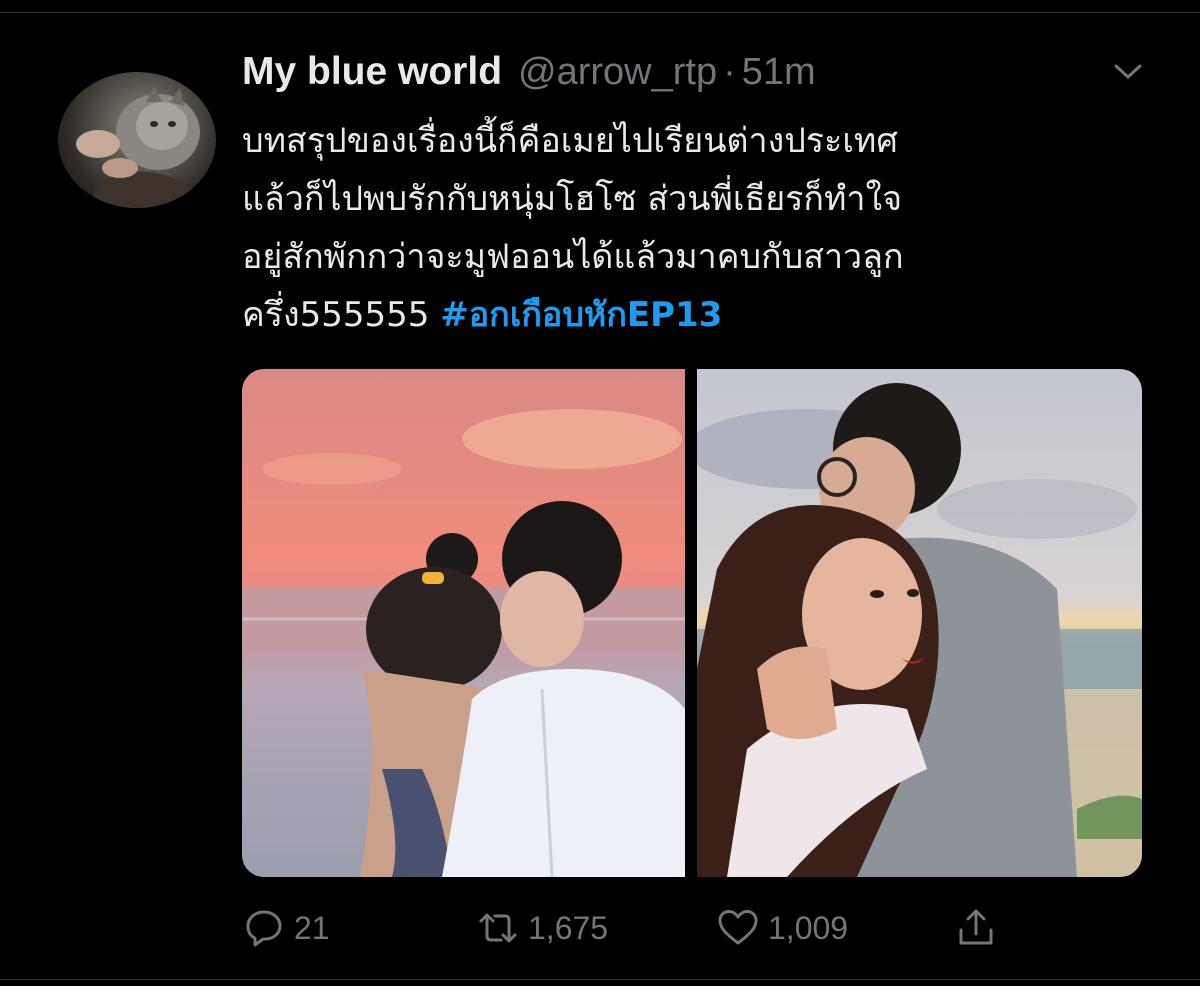 This screenshot has height=986, width=1200. What do you see at coordinates (779, 72) in the screenshot?
I see `timestamp: 51m` at bounding box center [779, 72].